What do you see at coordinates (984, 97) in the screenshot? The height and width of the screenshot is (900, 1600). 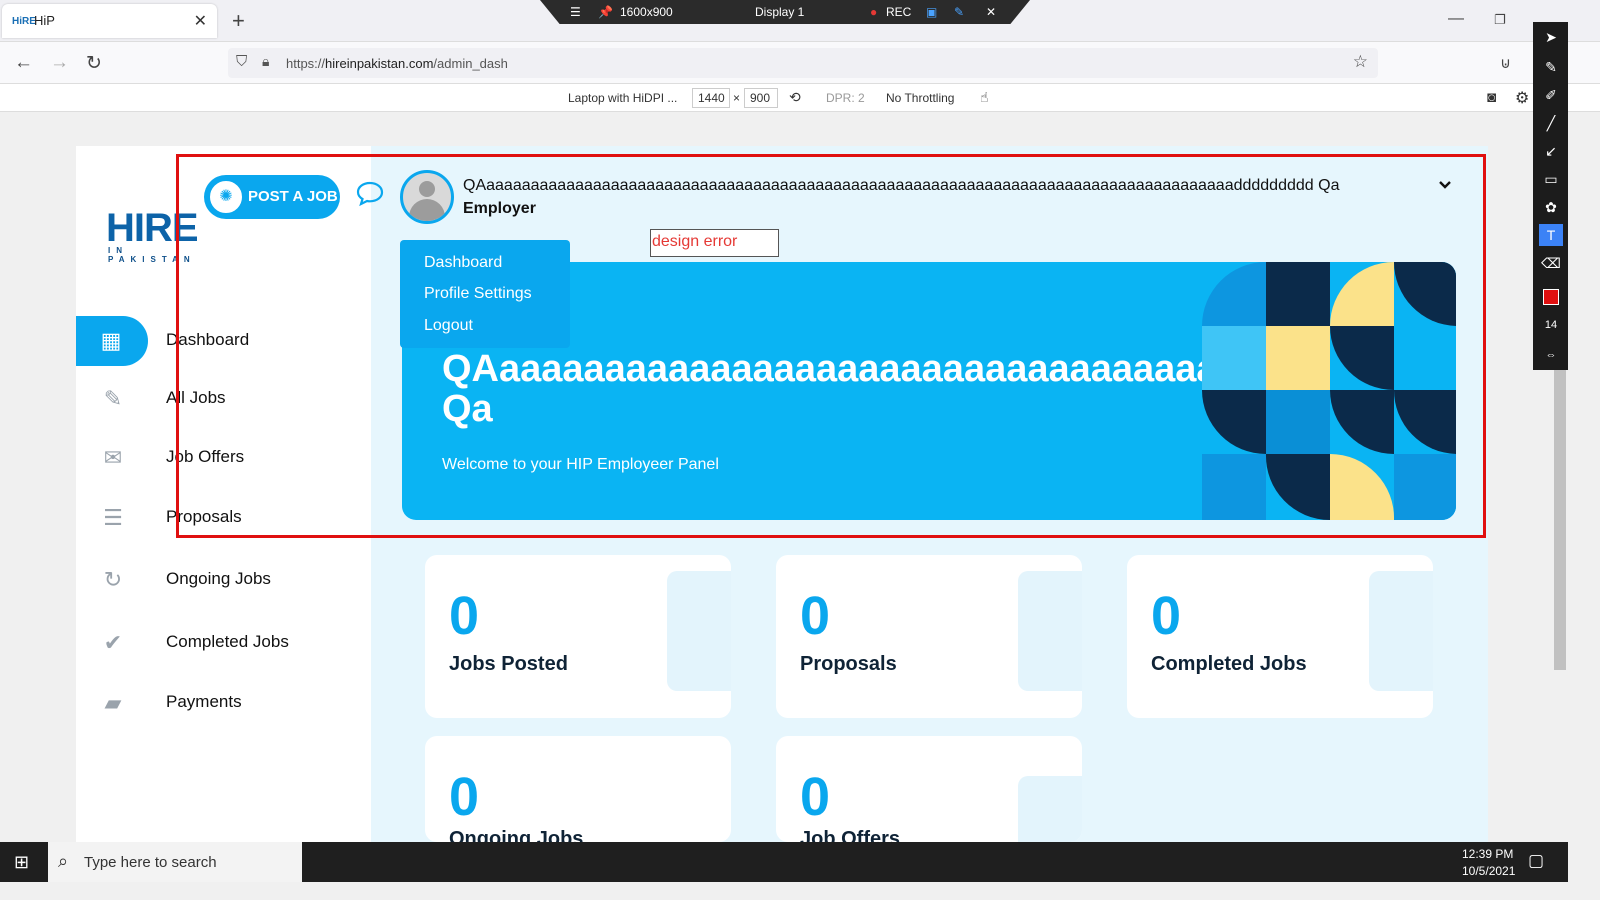 I see `touch-icon: ☝` at bounding box center [984, 97].